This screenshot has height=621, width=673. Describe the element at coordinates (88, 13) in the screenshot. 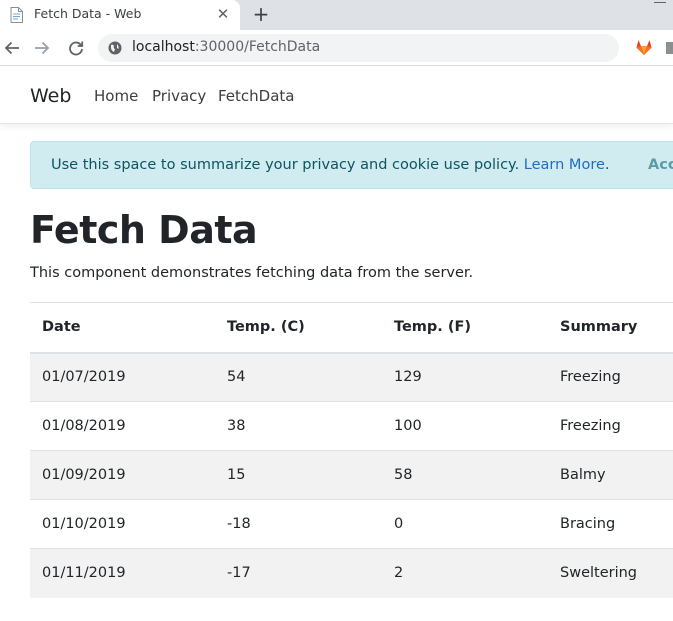

I see `tab-title: Fetch Data - Web` at that location.